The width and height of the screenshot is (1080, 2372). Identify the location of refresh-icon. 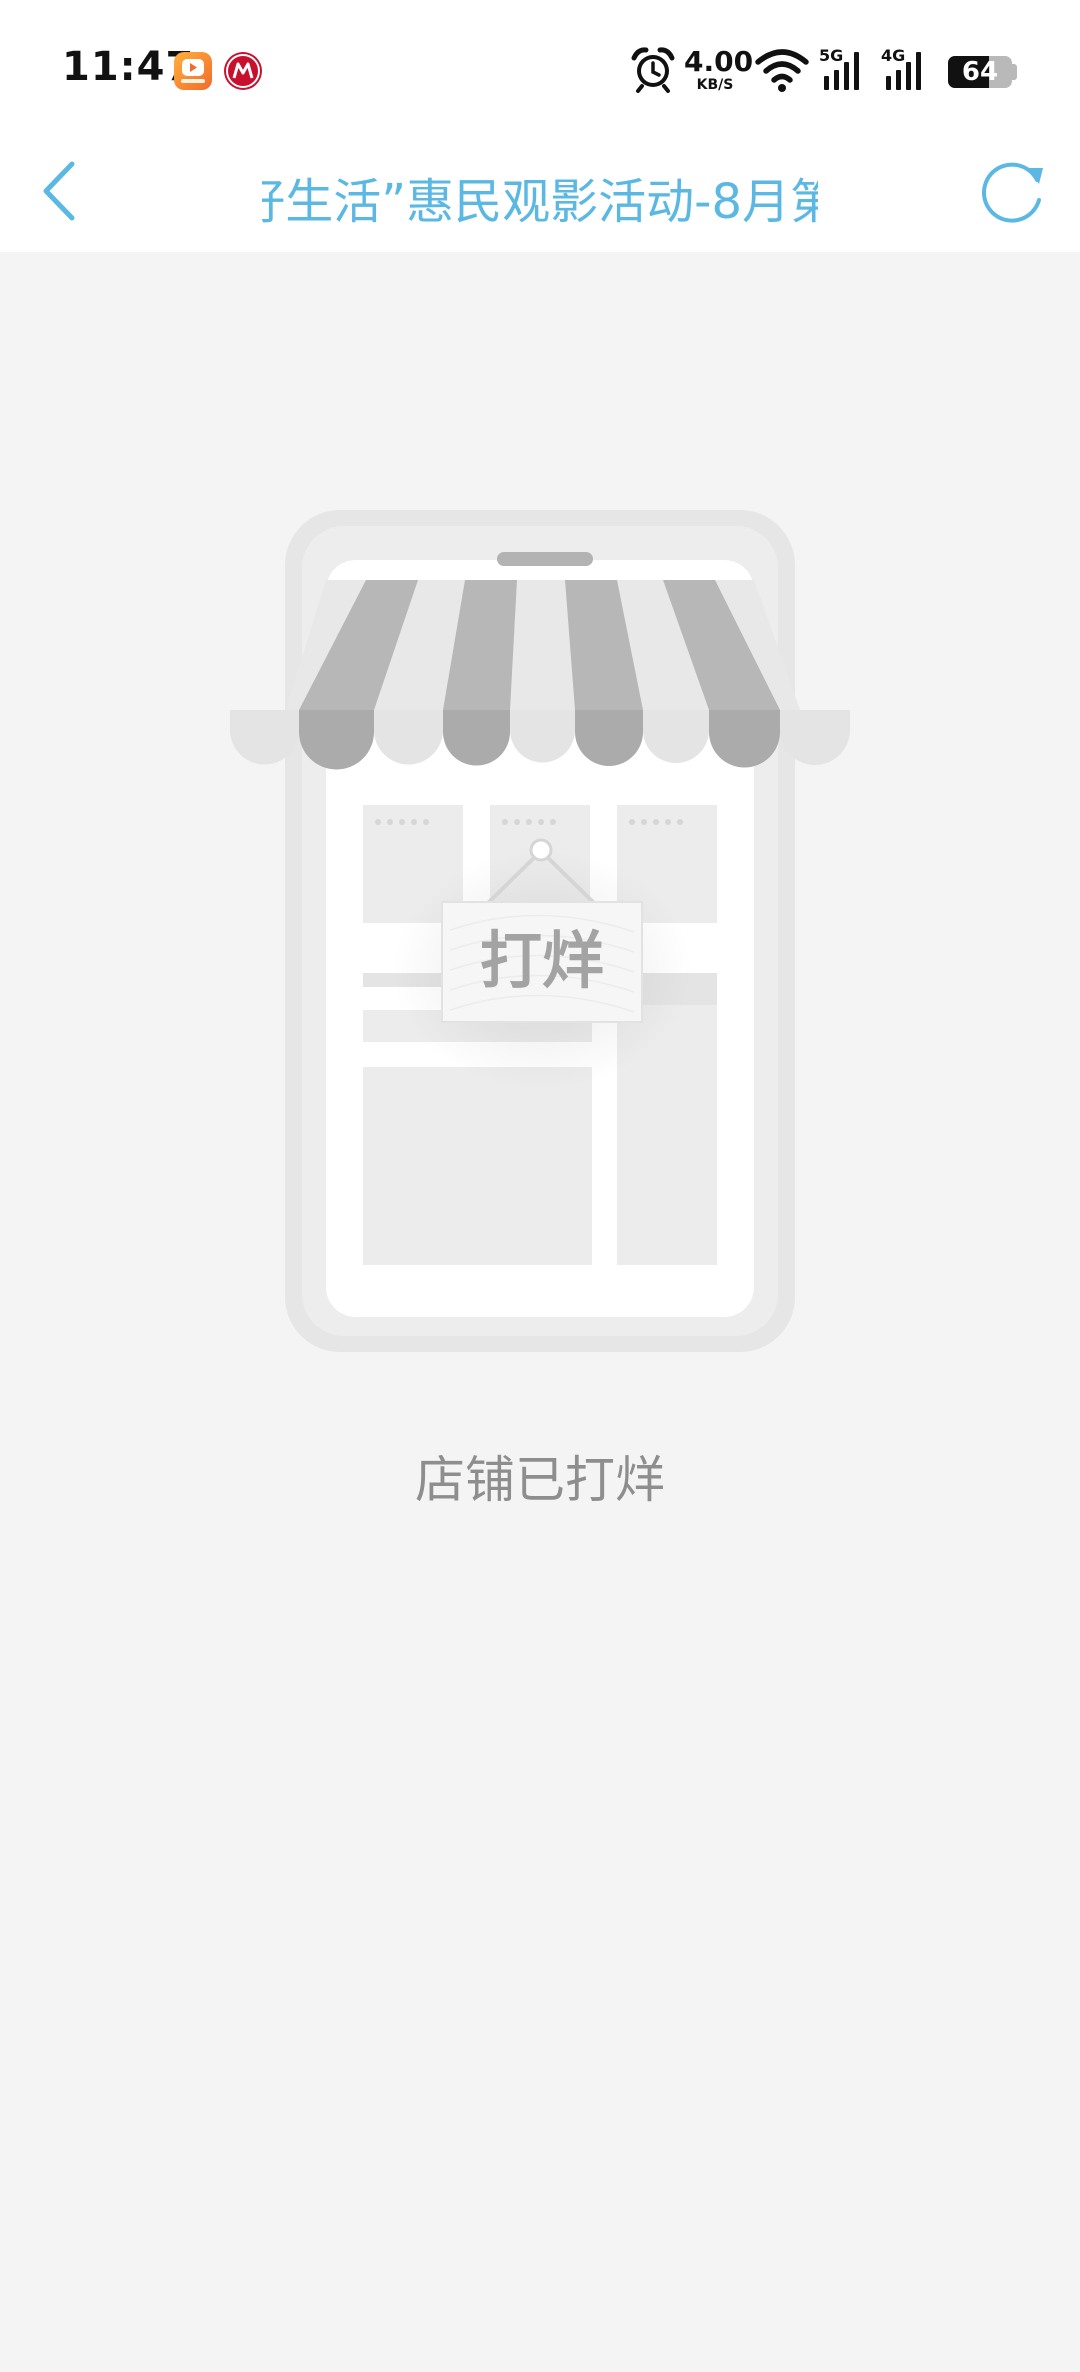
(1012, 192).